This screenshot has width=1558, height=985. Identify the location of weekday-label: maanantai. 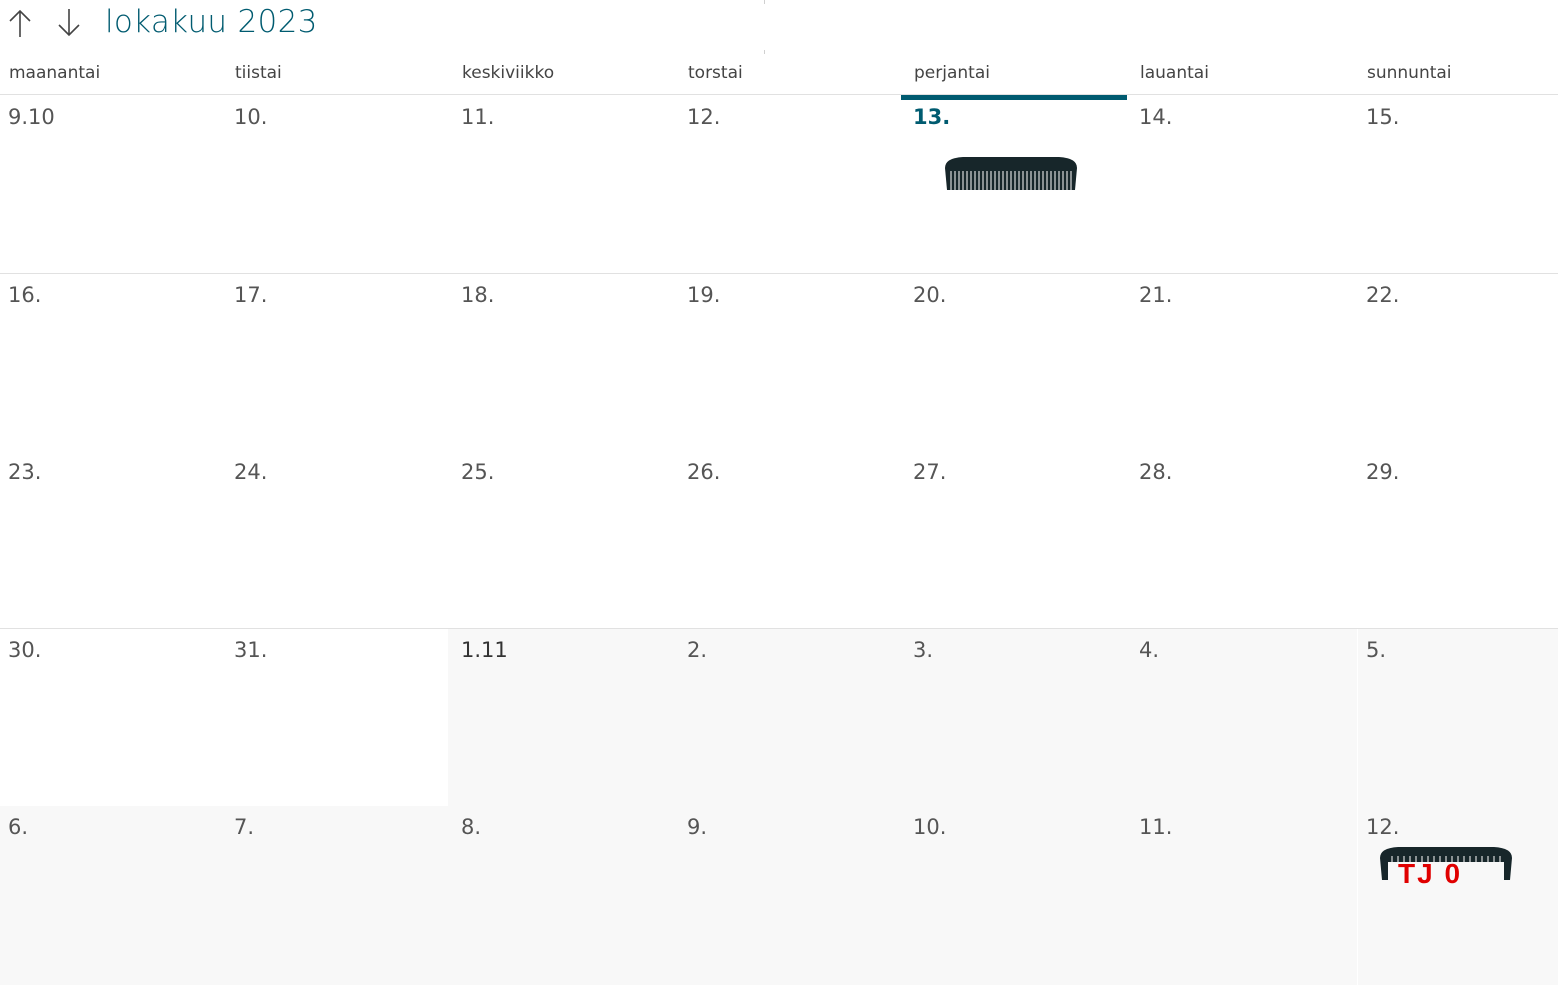
(55, 73).